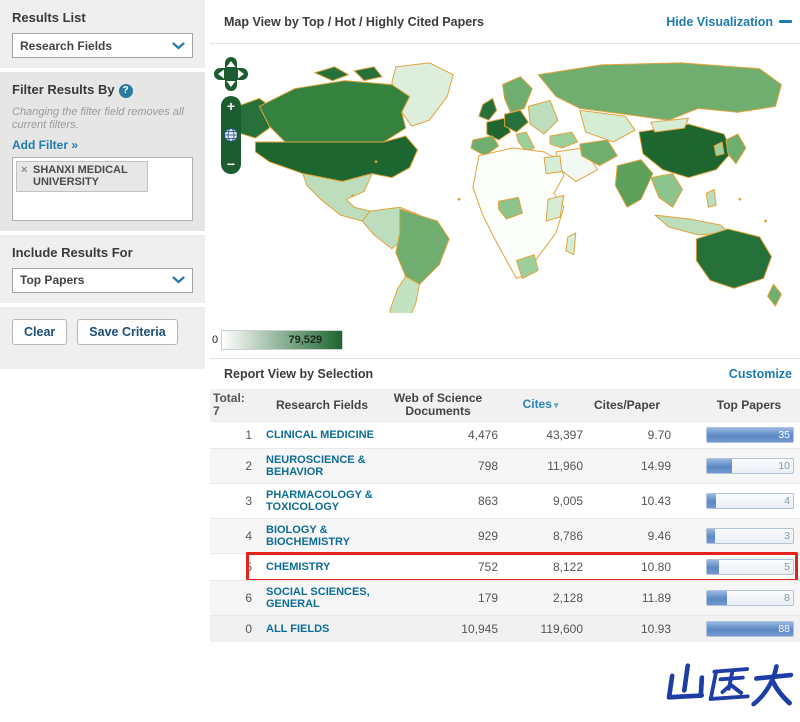  I want to click on legend-gradient: 79,529, so click(282, 340).